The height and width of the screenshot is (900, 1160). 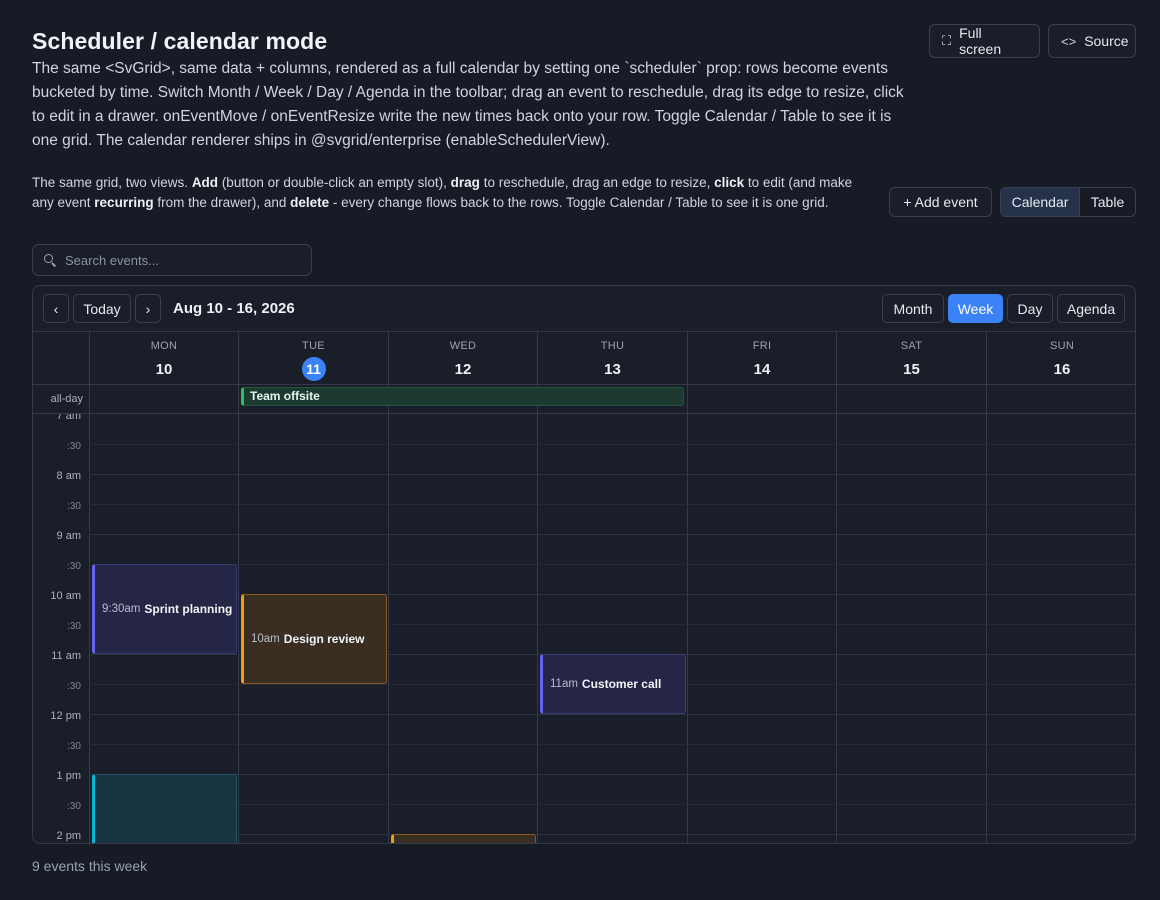 What do you see at coordinates (180, 260) in the screenshot?
I see `search-input` at bounding box center [180, 260].